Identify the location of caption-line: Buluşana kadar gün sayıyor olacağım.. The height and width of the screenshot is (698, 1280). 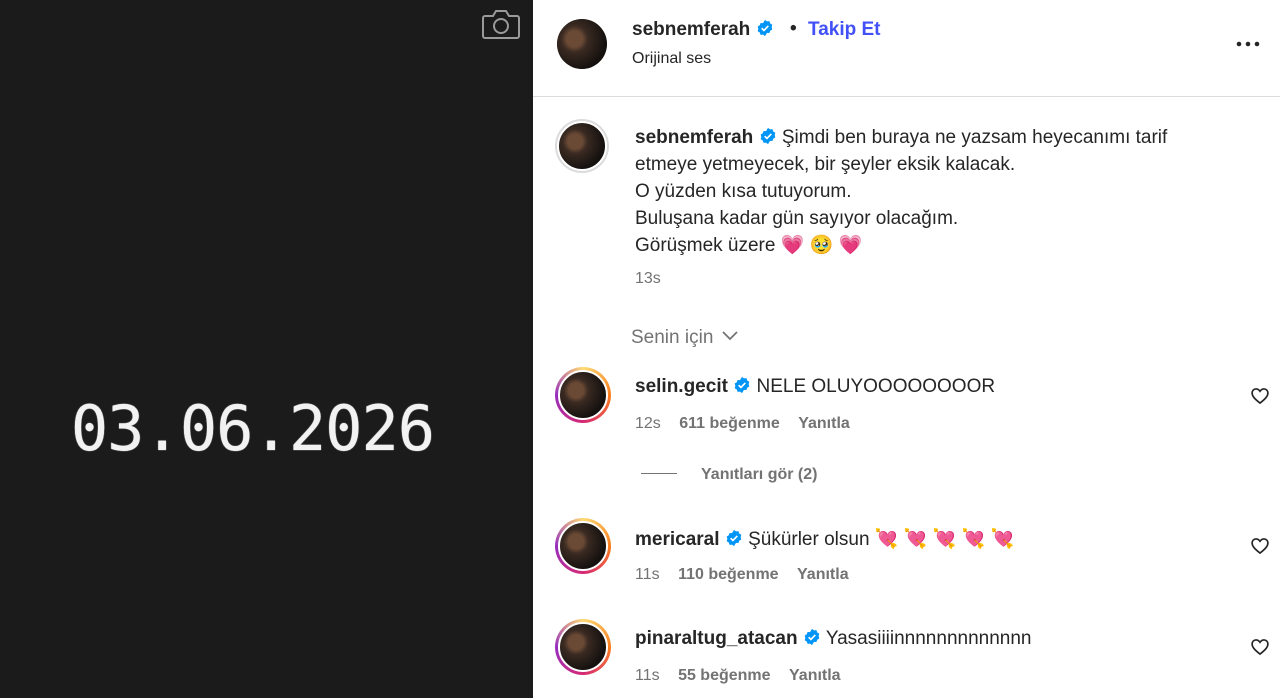
(797, 218).